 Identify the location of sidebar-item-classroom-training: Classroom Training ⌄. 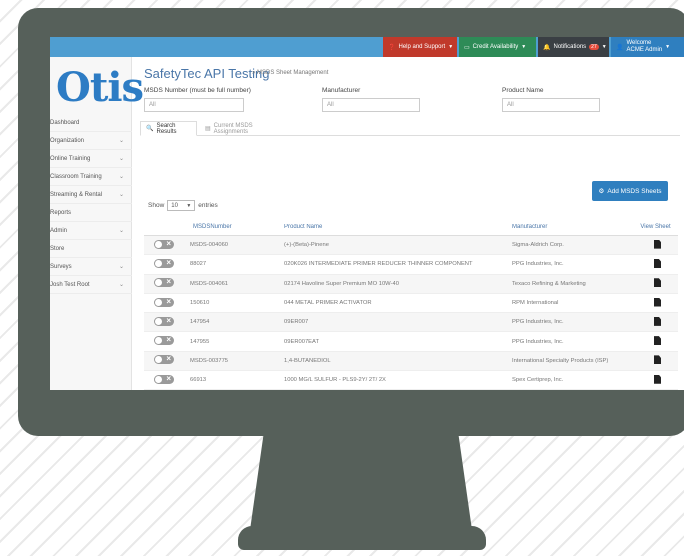
(91, 177).